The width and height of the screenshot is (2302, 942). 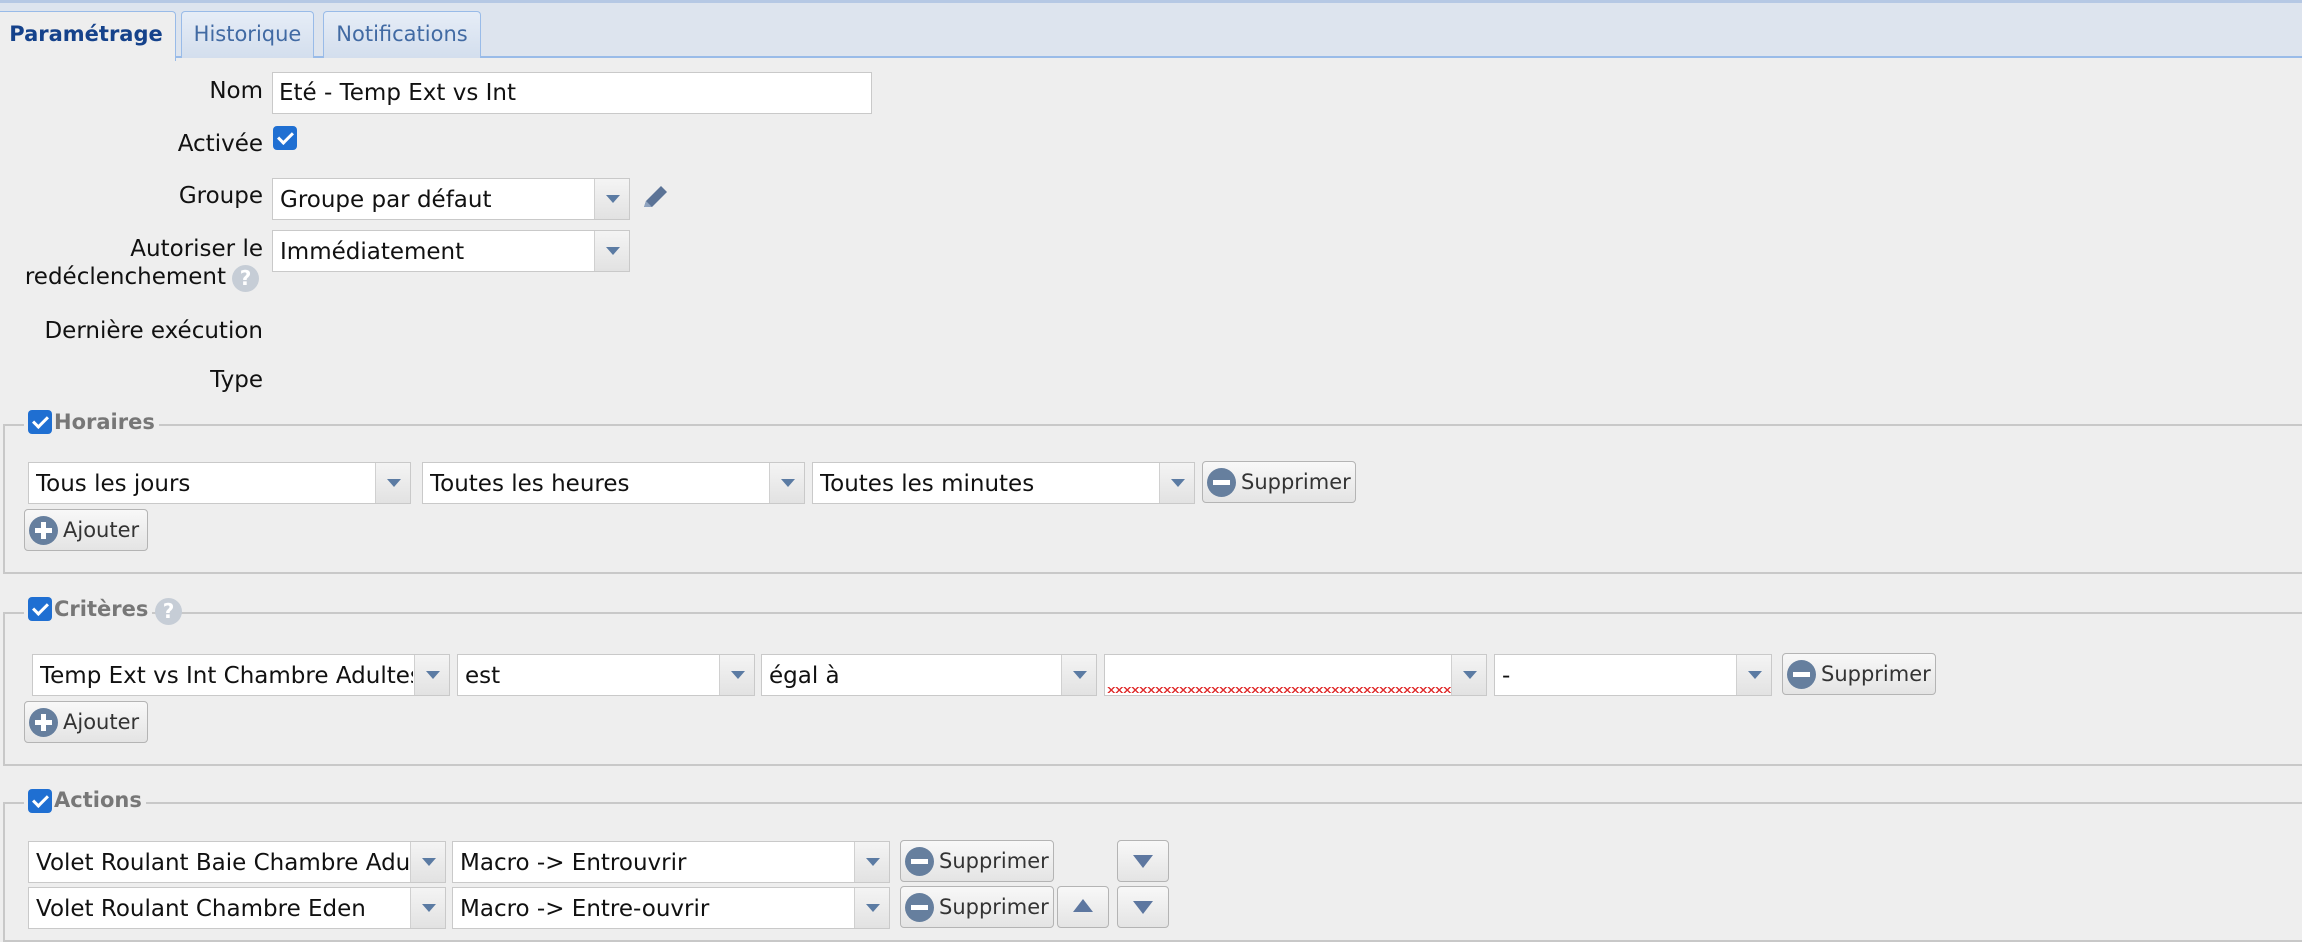 I want to click on action-row-1-target-select: Volet Roulant Baie Chambre Adulte, so click(x=237, y=862).